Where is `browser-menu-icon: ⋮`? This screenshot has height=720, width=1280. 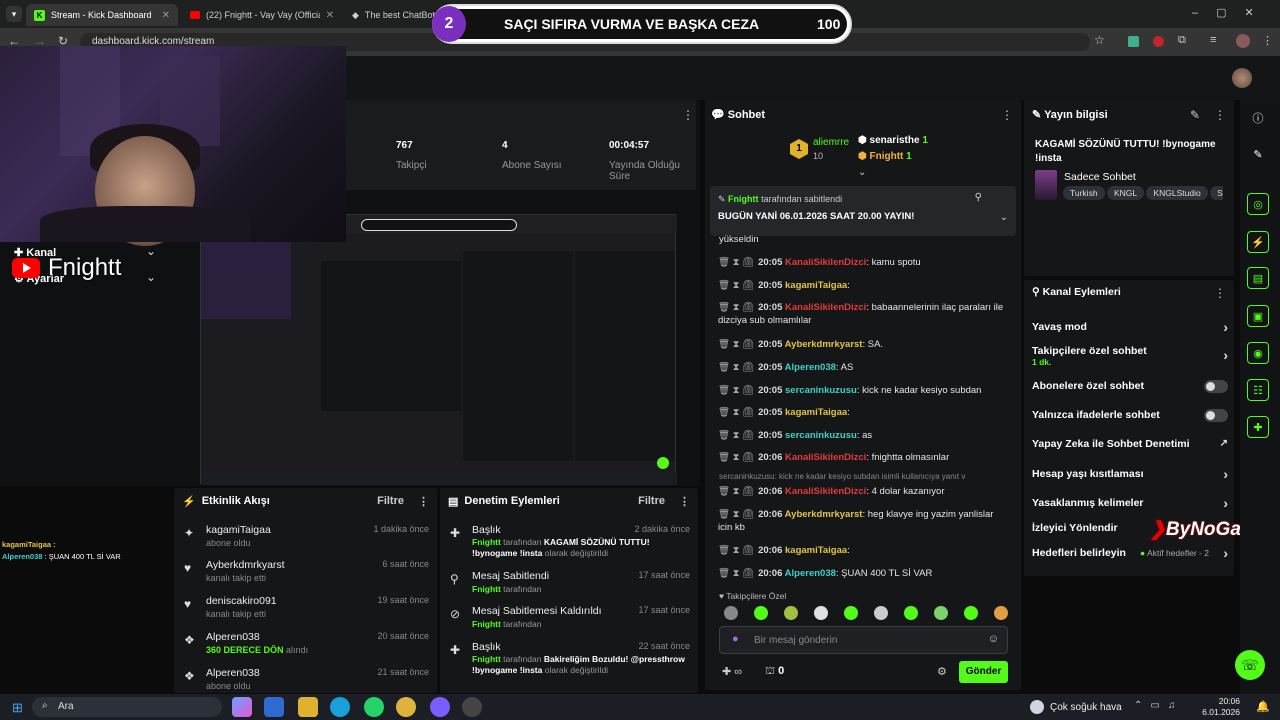
browser-menu-icon: ⋮ is located at coordinates (1267, 40).